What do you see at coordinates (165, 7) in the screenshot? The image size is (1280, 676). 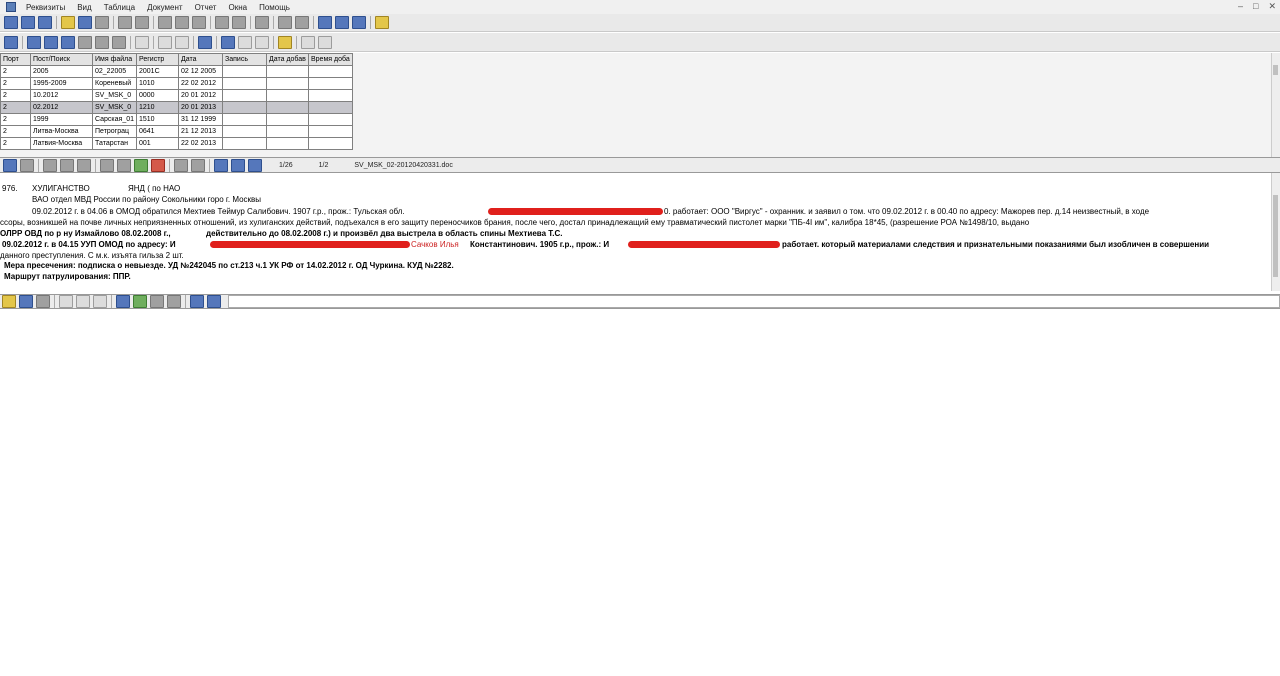 I see `menu-item-document: Документ` at bounding box center [165, 7].